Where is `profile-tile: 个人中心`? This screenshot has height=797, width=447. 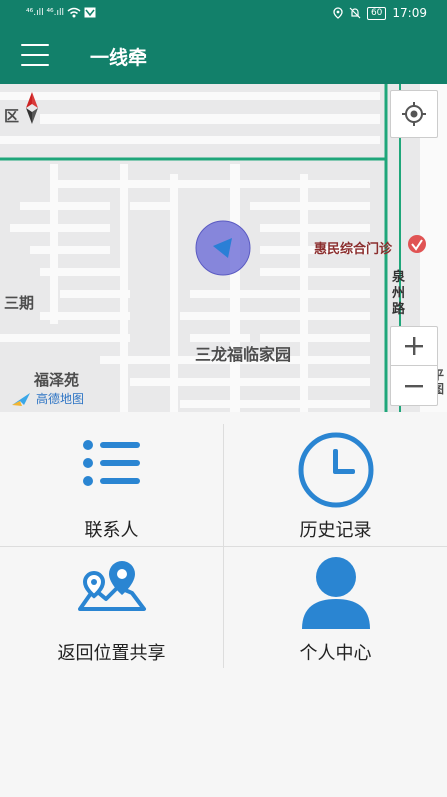
profile-tile: 个人中心 is located at coordinates (335, 608).